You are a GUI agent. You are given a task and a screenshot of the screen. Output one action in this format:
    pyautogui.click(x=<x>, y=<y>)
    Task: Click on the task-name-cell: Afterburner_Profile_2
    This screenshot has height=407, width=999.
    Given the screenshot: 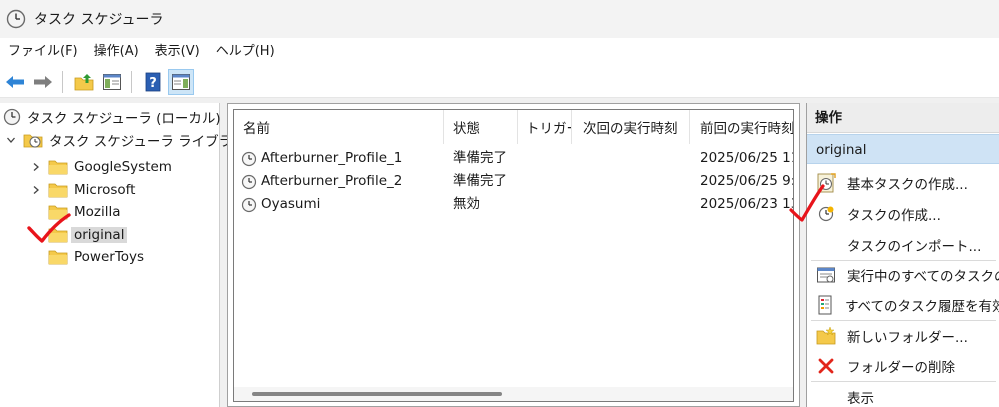 What is the action you would take?
    pyautogui.click(x=341, y=181)
    